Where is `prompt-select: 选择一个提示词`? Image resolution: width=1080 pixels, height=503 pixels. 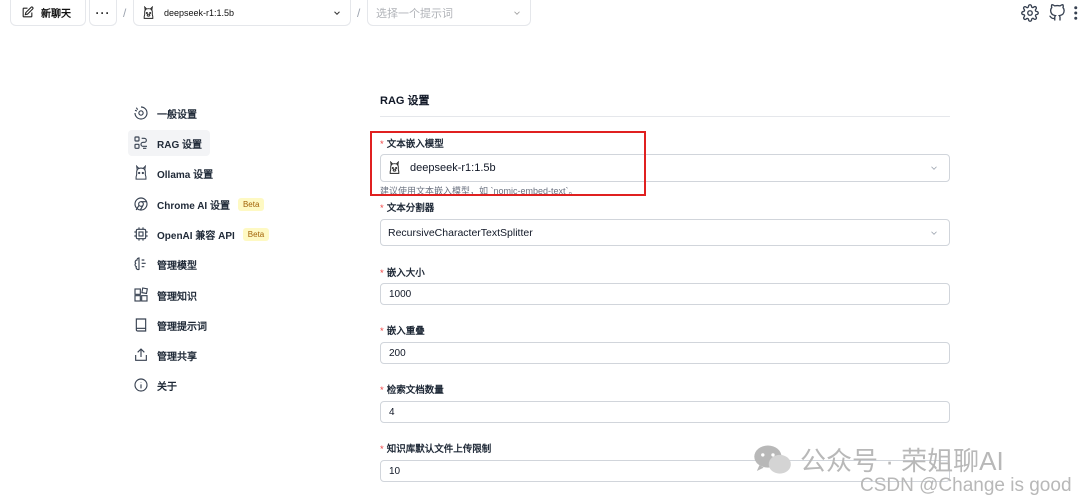 prompt-select: 选择一个提示词 is located at coordinates (449, 13).